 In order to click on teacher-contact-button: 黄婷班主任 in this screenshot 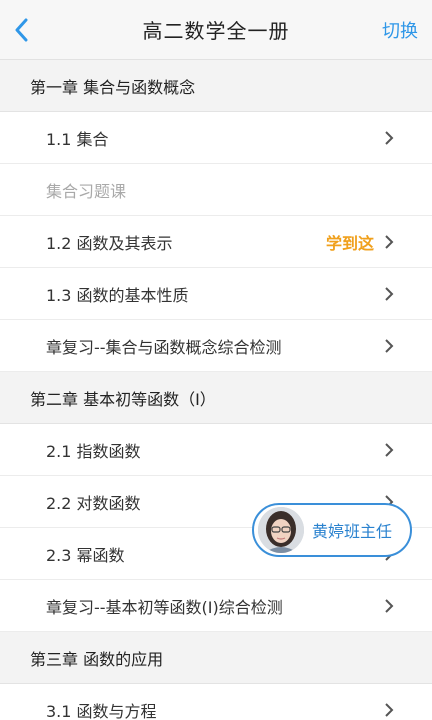, I will do `click(332, 530)`.